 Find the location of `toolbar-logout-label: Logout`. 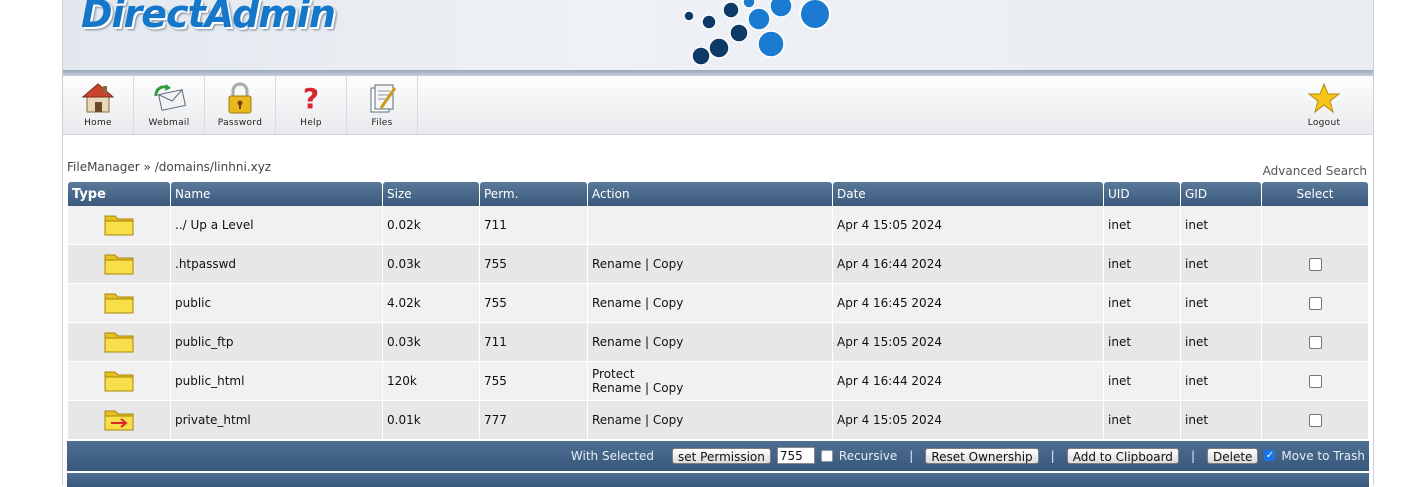

toolbar-logout-label: Logout is located at coordinates (1324, 123).